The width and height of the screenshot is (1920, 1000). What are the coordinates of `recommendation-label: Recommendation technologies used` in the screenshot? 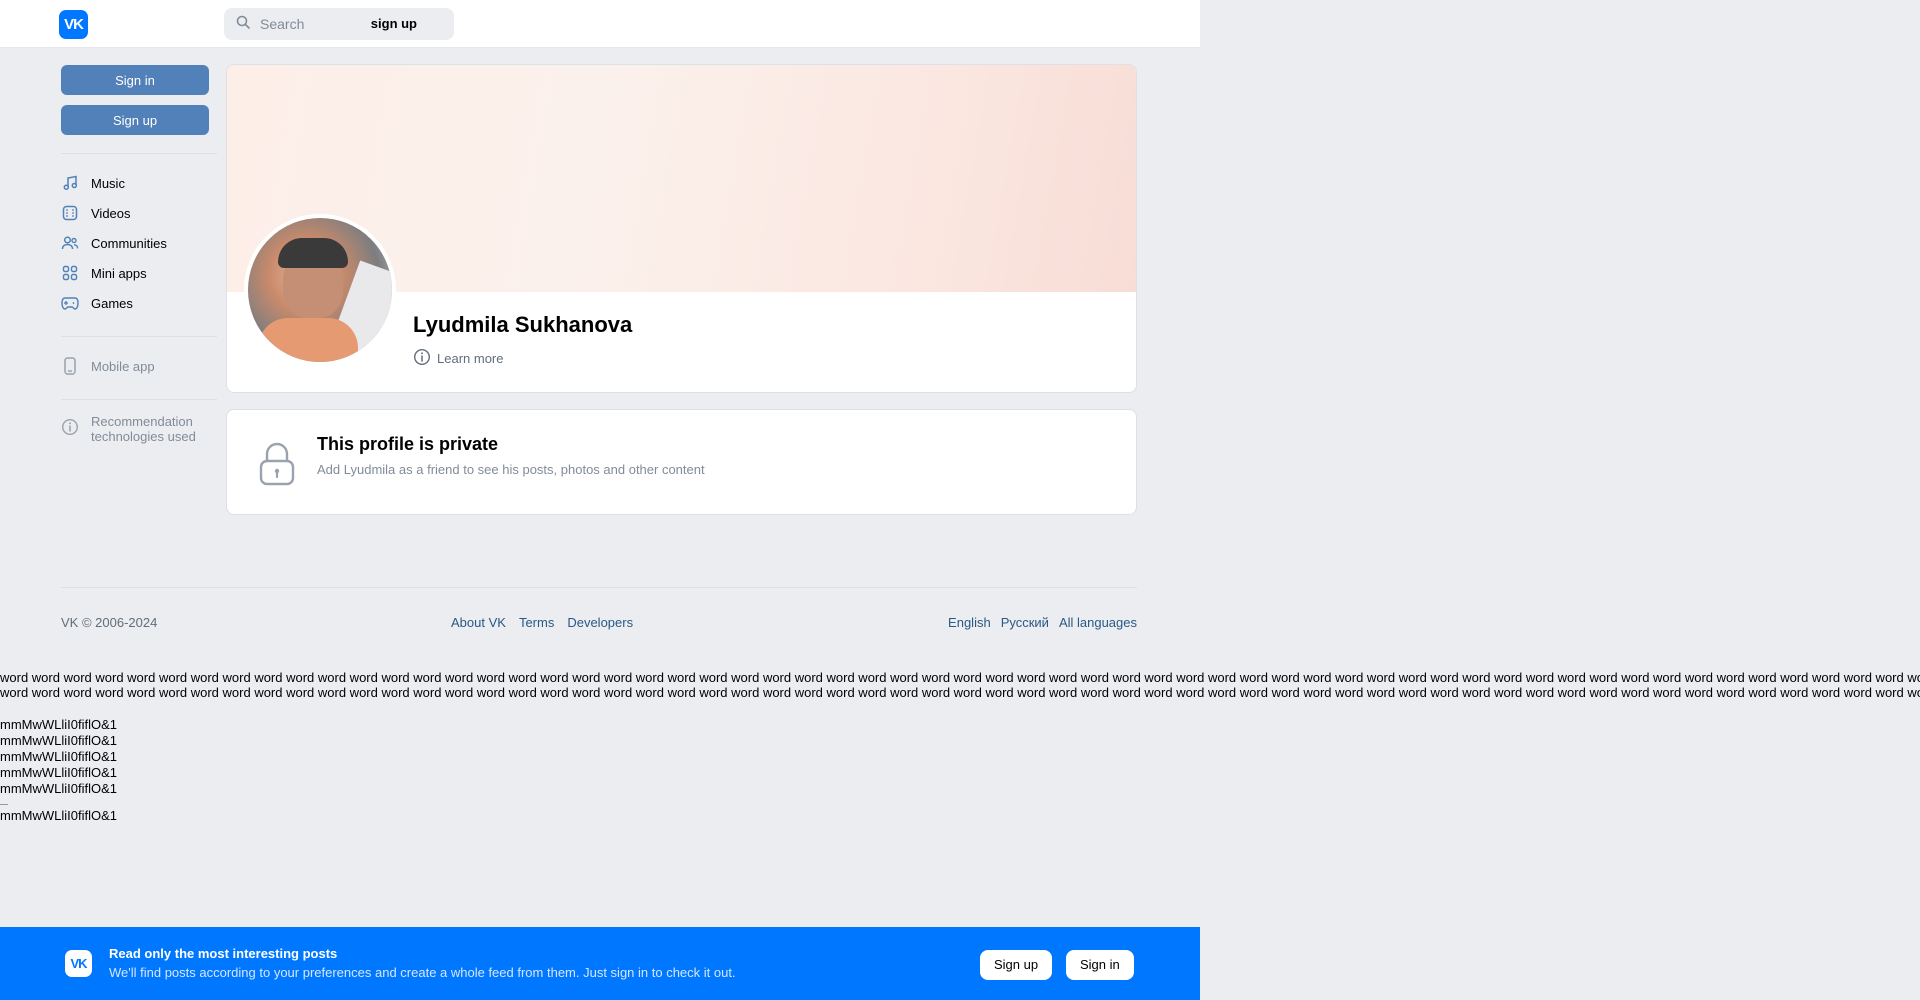 It's located at (143, 429).